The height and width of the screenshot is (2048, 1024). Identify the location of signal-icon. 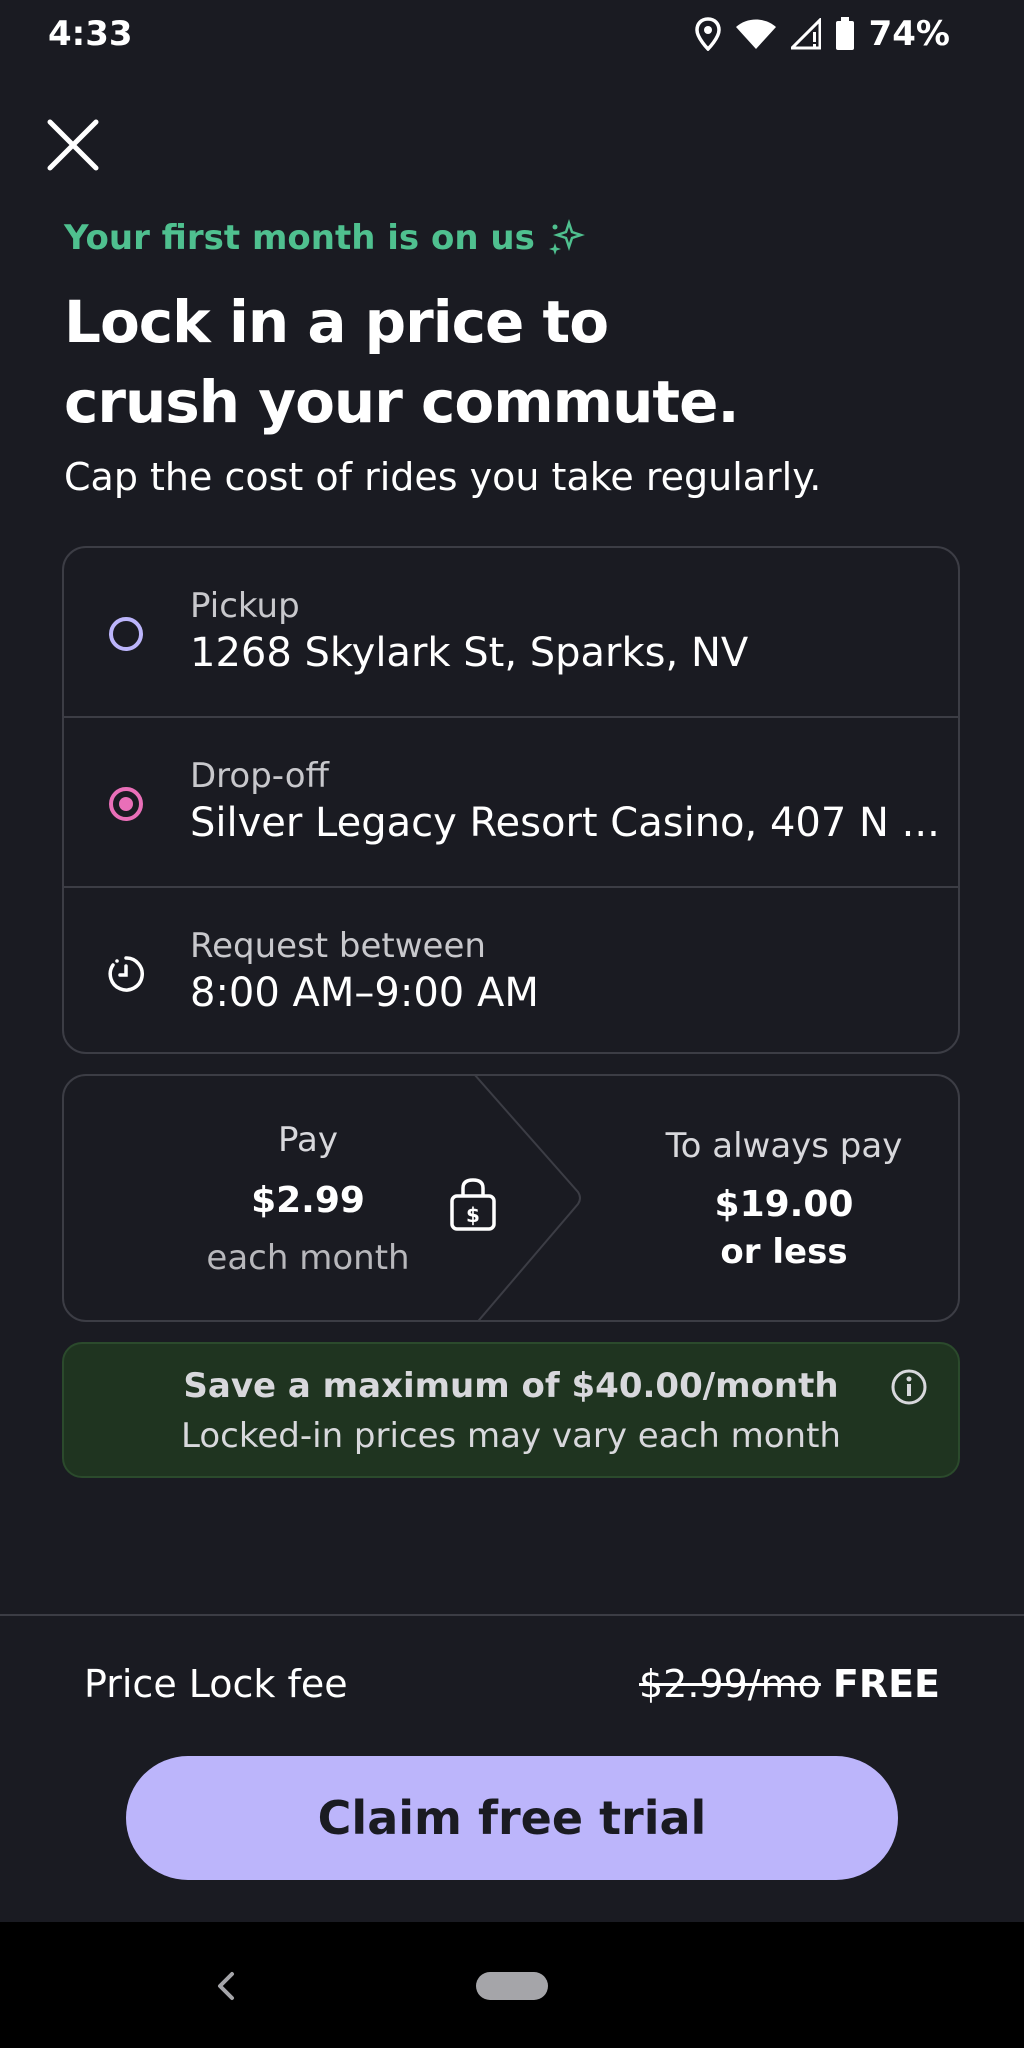
(805, 34).